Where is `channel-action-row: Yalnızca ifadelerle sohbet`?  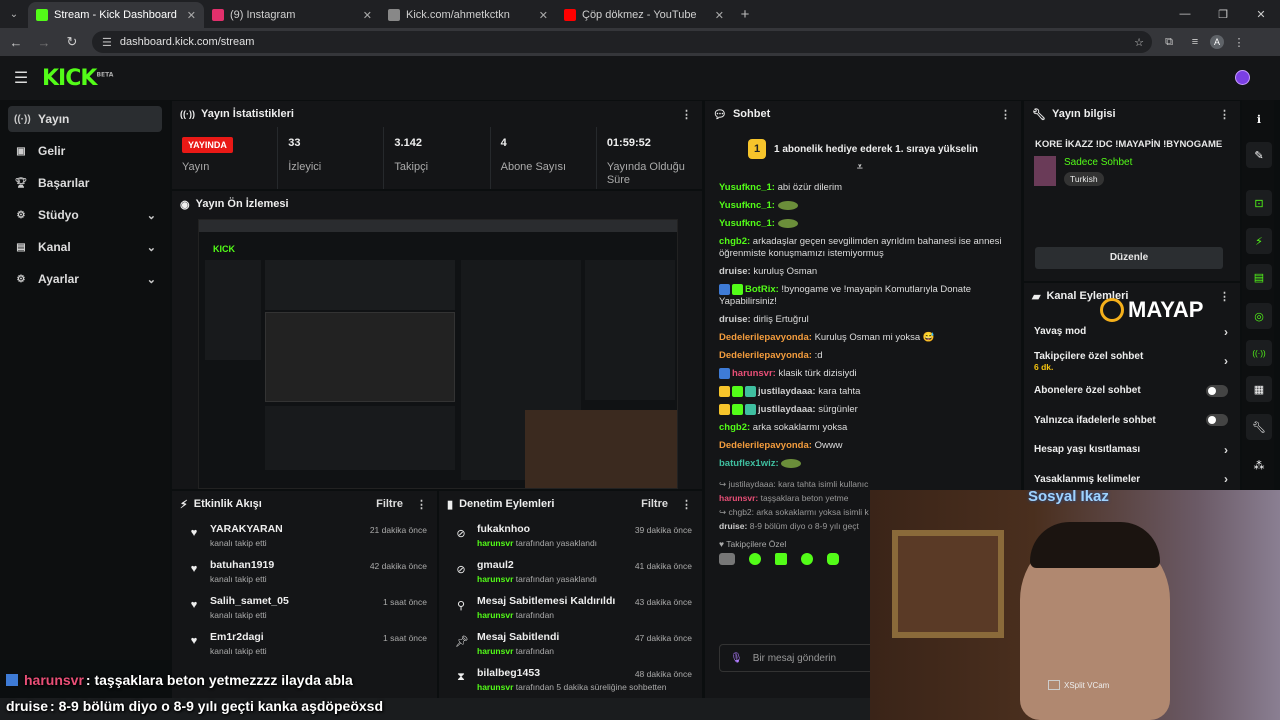
channel-action-row: Yalnızca ifadelerle sohbet is located at coordinates (1132, 421).